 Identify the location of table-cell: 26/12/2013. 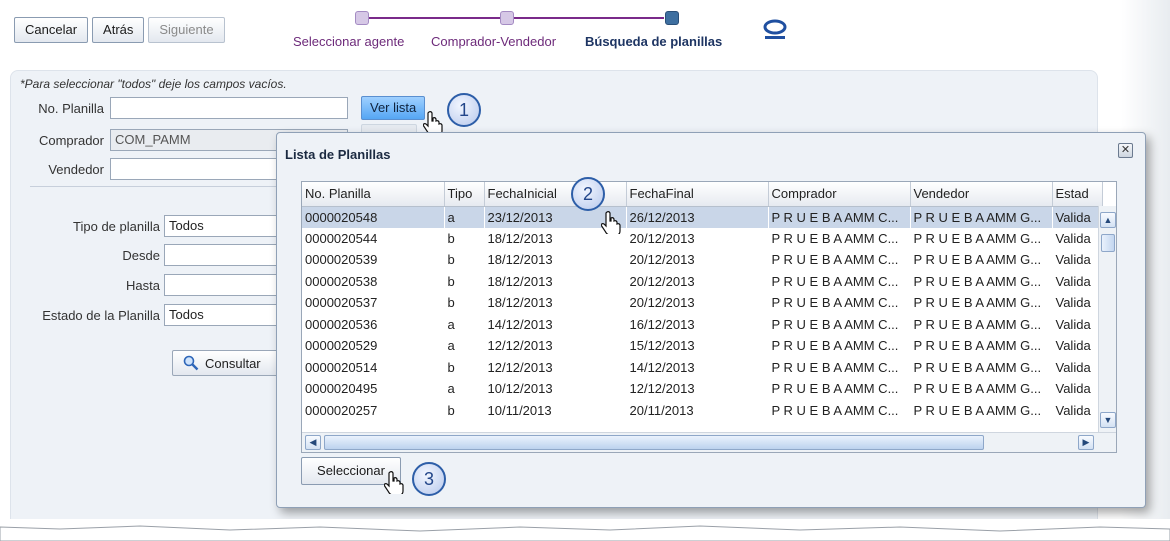
(697, 217).